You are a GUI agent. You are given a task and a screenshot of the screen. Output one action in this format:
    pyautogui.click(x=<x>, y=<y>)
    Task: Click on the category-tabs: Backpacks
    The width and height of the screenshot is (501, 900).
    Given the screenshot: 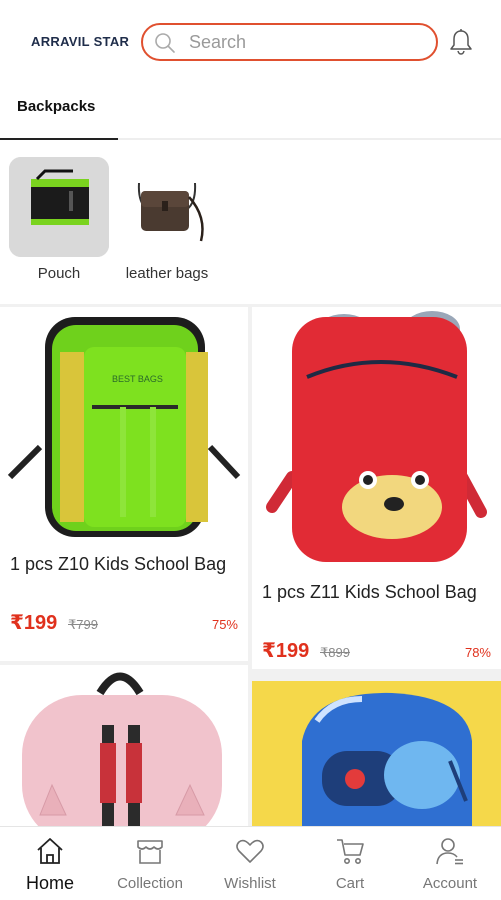 What is the action you would take?
    pyautogui.click(x=250, y=112)
    